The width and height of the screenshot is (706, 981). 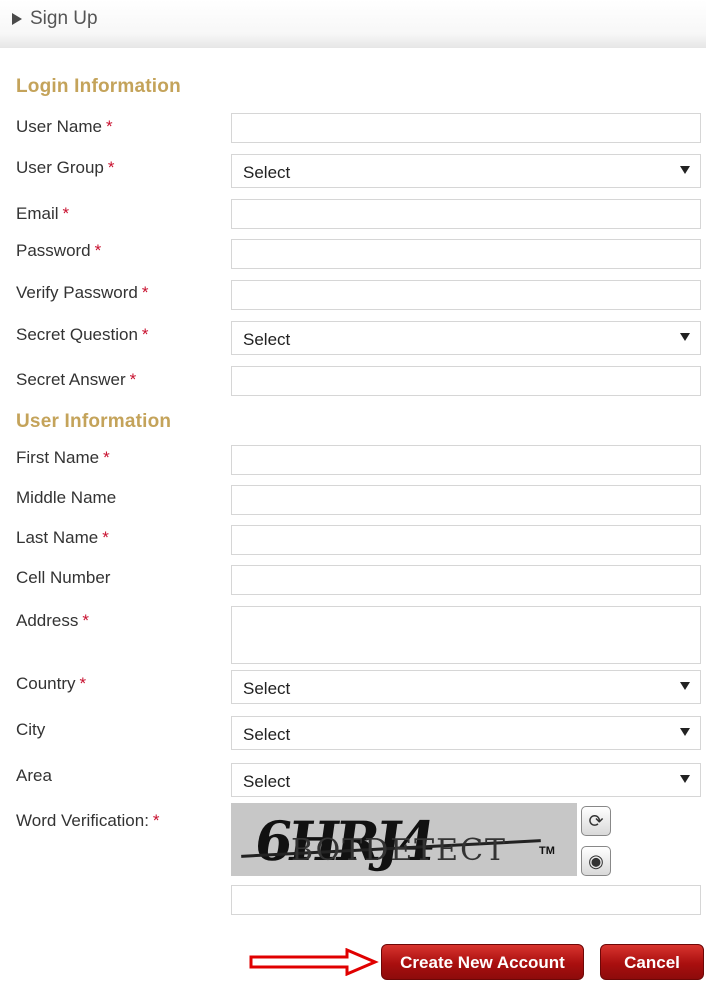 What do you see at coordinates (466, 171) in the screenshot?
I see `user-group-select: Select` at bounding box center [466, 171].